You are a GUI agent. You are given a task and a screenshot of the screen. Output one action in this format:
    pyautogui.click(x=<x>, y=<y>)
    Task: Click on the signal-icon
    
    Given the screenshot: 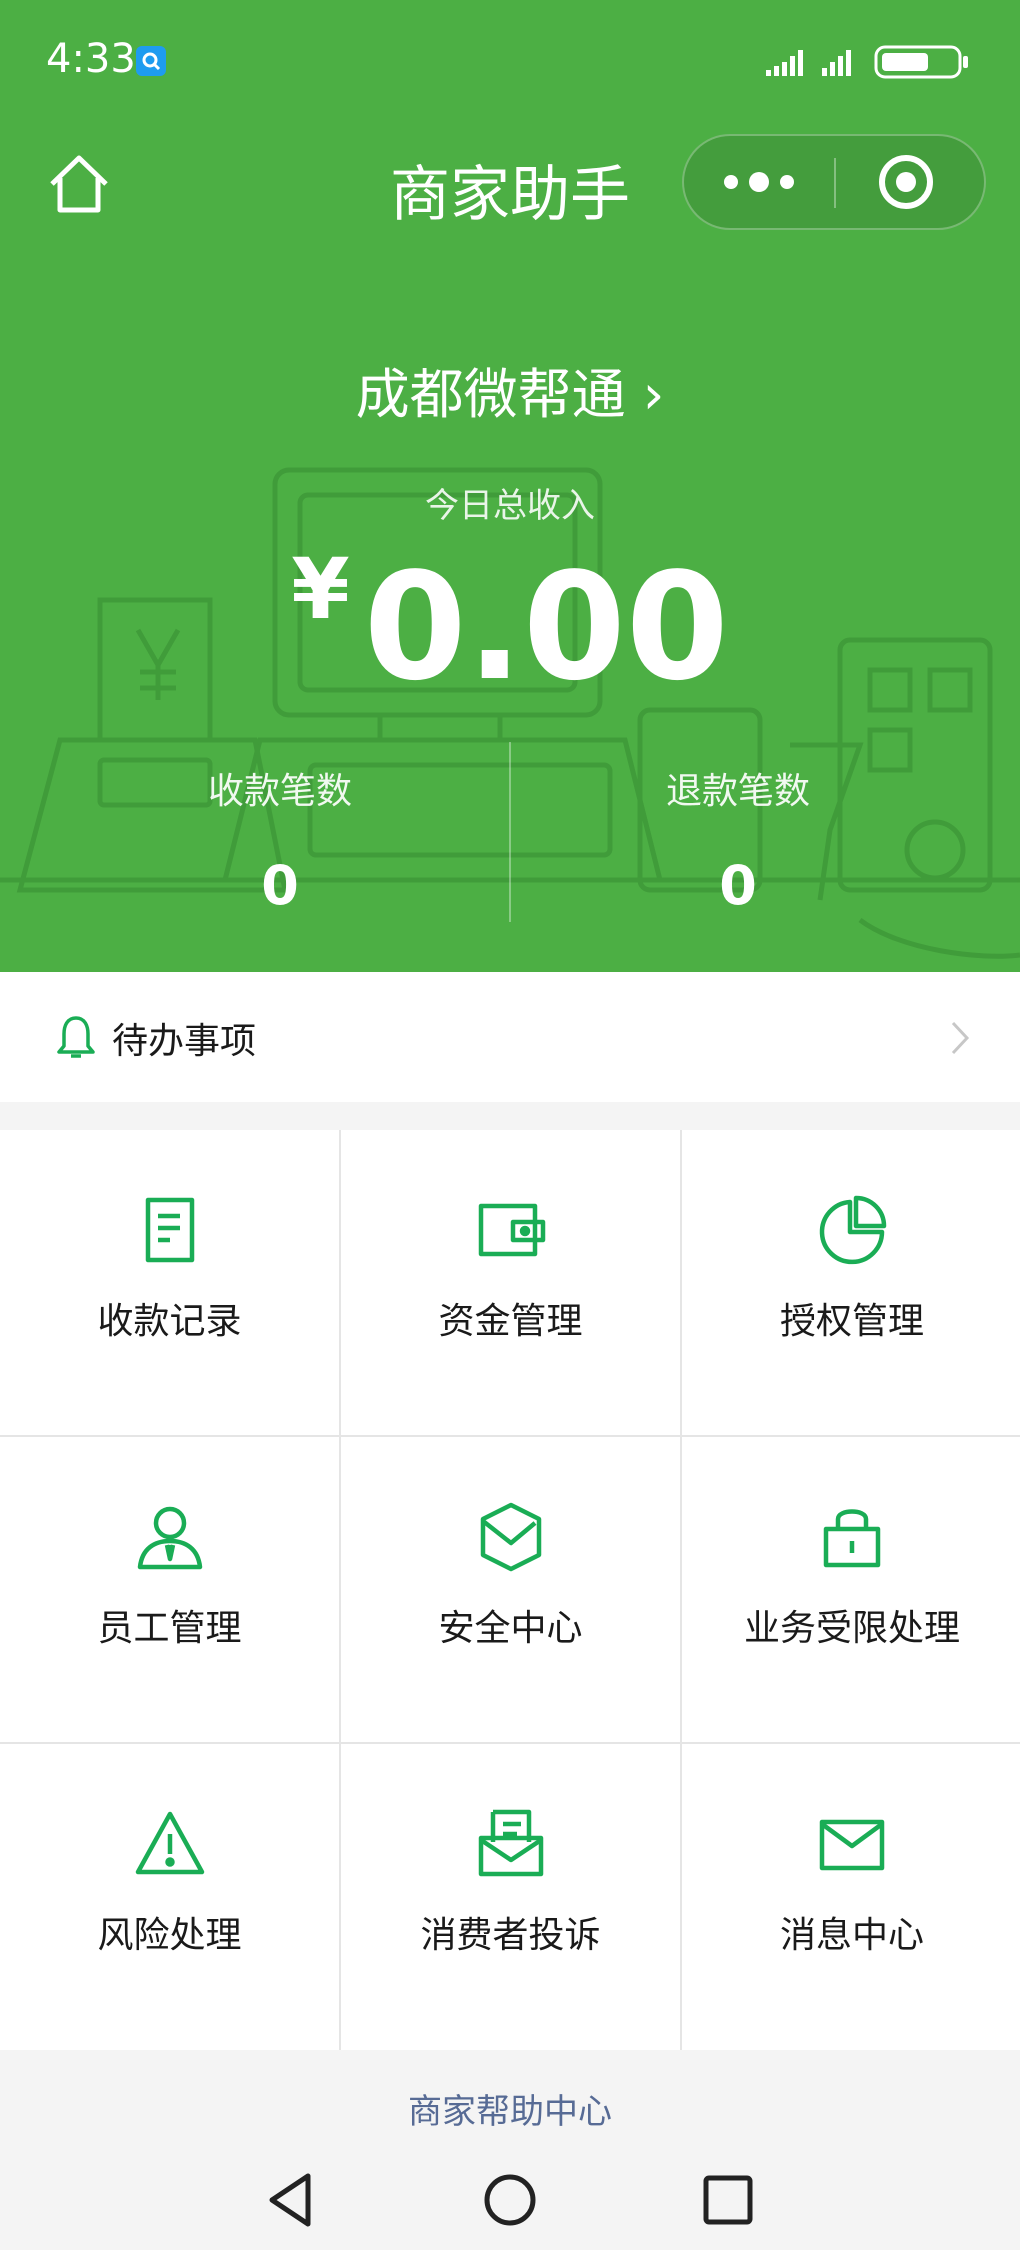 What is the action you would take?
    pyautogui.click(x=808, y=63)
    